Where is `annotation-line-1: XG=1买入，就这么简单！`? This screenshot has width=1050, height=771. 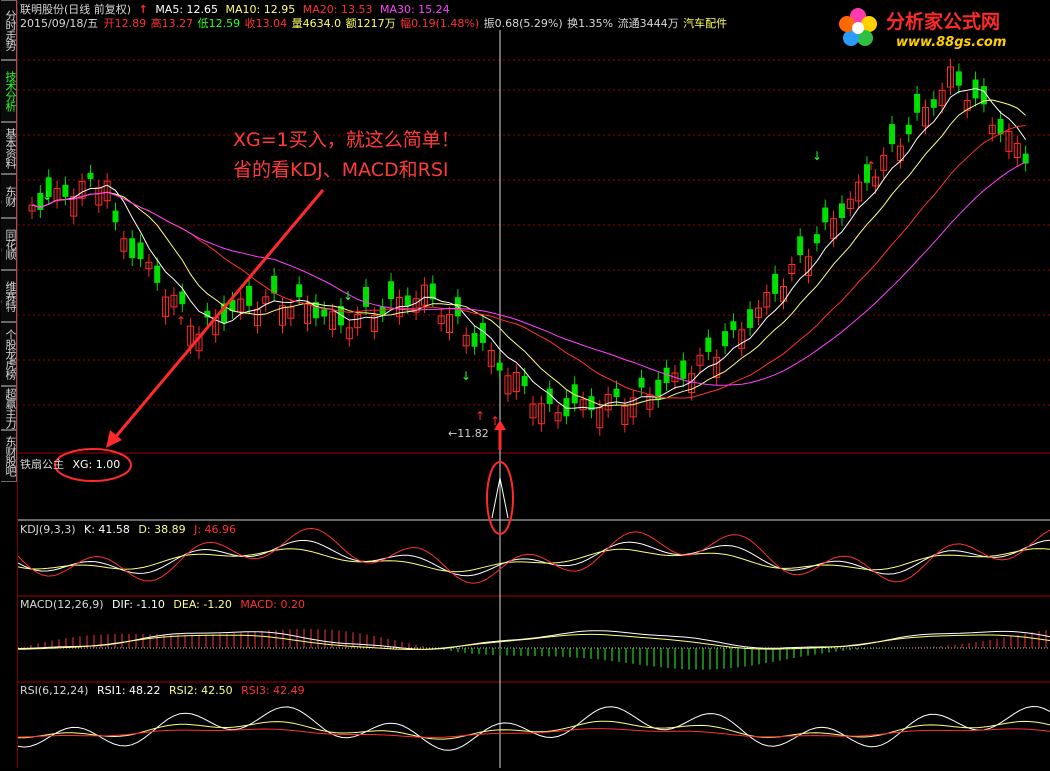
annotation-line-1: XG=1买入，就这么简单！ is located at coordinates (346, 140).